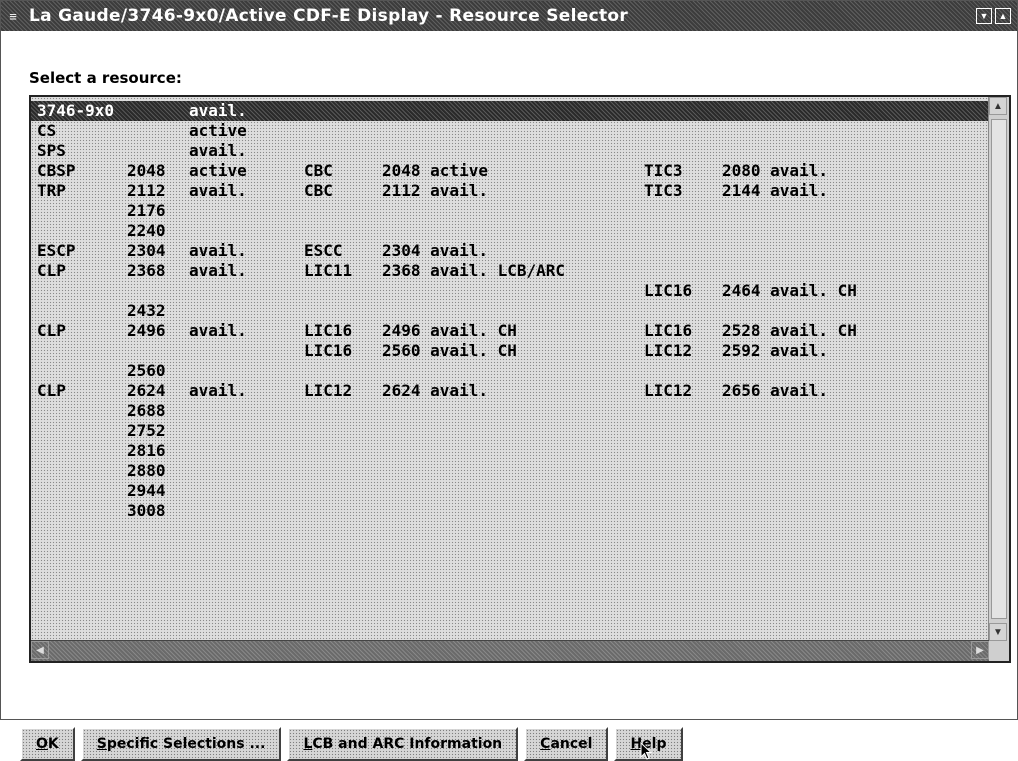 The width and height of the screenshot is (1018, 761). I want to click on vertical-scrollbar: ▲ ▼, so click(998, 369).